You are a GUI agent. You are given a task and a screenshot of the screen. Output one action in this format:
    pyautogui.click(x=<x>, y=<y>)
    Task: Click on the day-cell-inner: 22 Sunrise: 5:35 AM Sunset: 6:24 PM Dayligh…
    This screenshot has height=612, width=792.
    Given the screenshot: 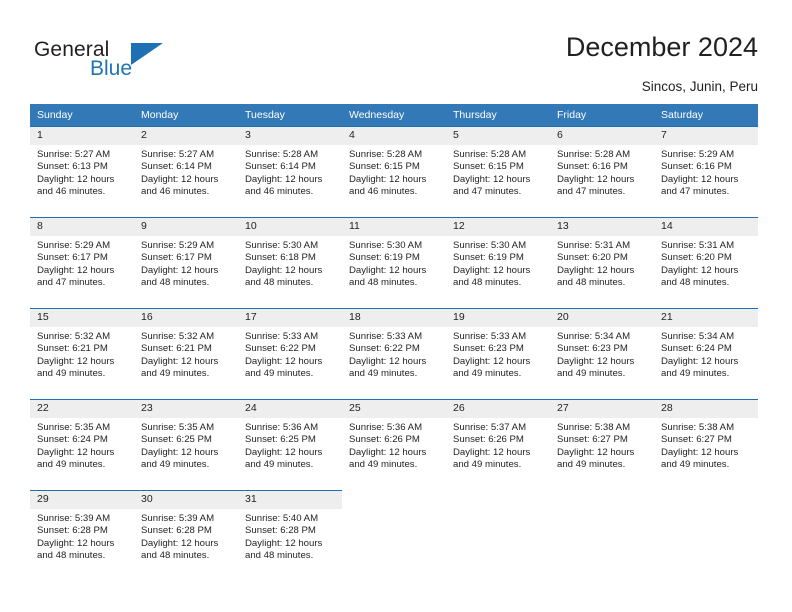 What is the action you would take?
    pyautogui.click(x=82, y=444)
    